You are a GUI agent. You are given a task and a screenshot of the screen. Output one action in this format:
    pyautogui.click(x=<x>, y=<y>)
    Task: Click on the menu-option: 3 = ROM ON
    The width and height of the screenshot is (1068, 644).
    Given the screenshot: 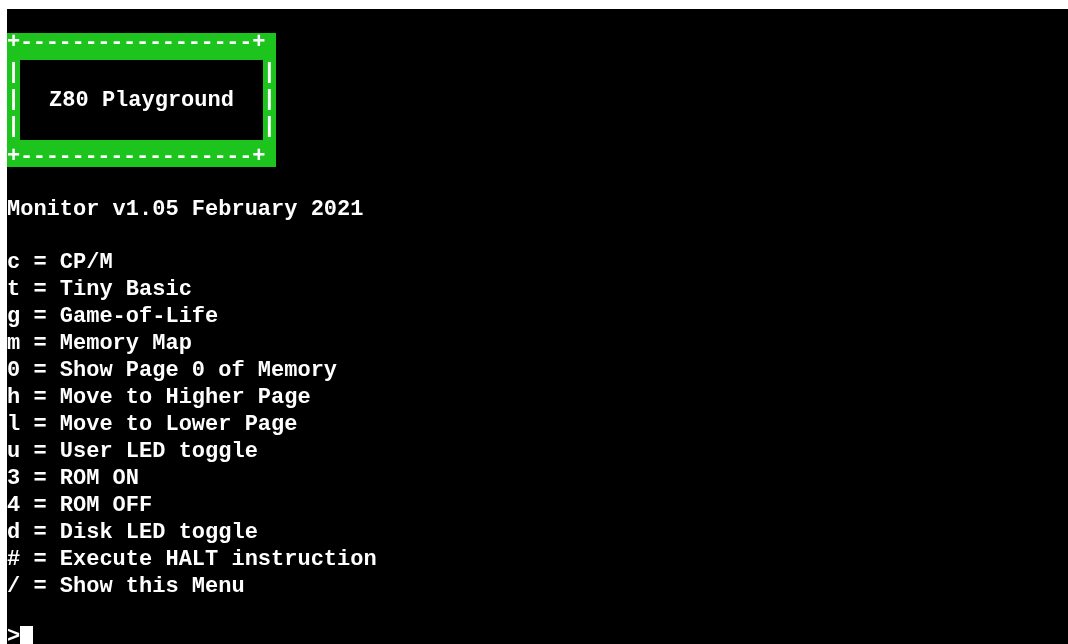 What is the action you would take?
    pyautogui.click(x=537, y=478)
    